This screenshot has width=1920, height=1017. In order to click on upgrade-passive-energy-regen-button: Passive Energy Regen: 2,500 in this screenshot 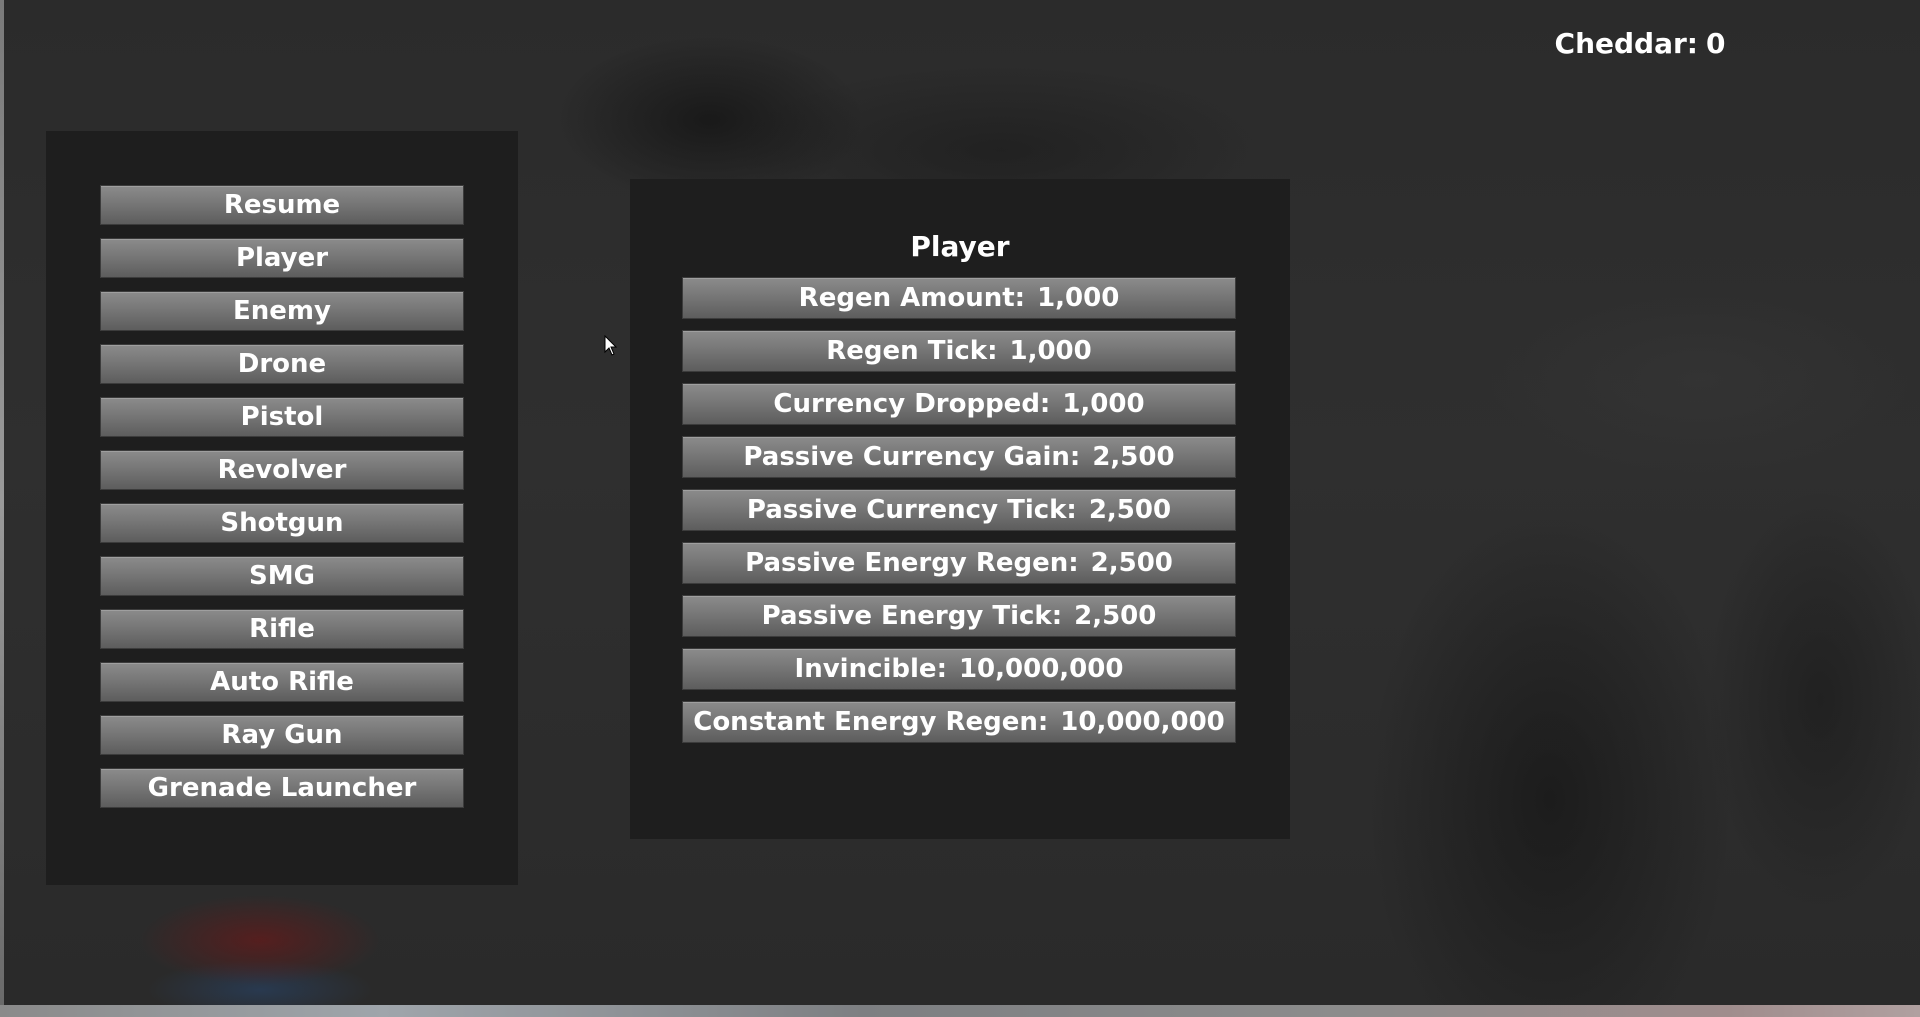, I will do `click(959, 563)`.